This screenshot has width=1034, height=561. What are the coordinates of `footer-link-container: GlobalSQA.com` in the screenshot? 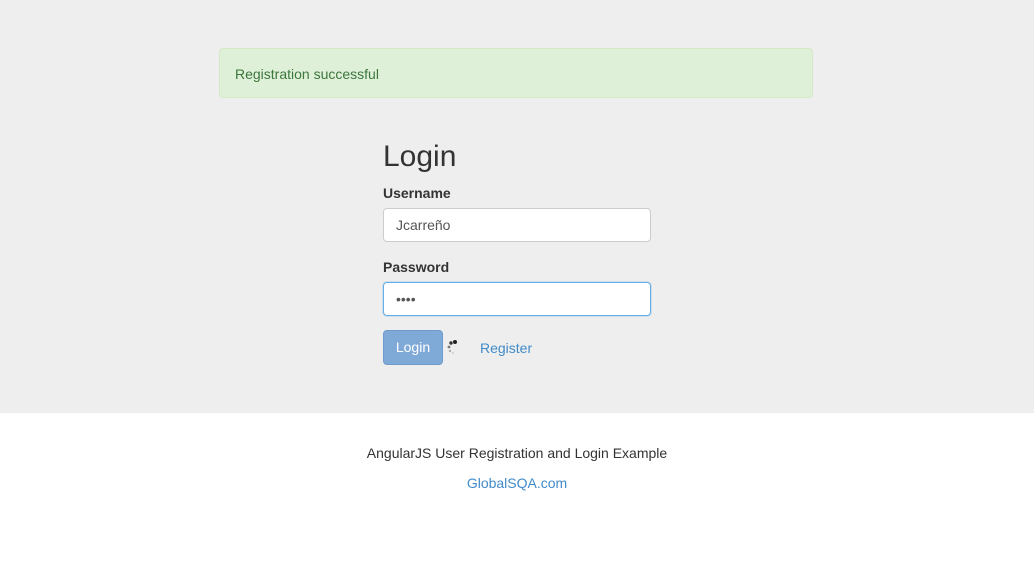 It's located at (517, 483).